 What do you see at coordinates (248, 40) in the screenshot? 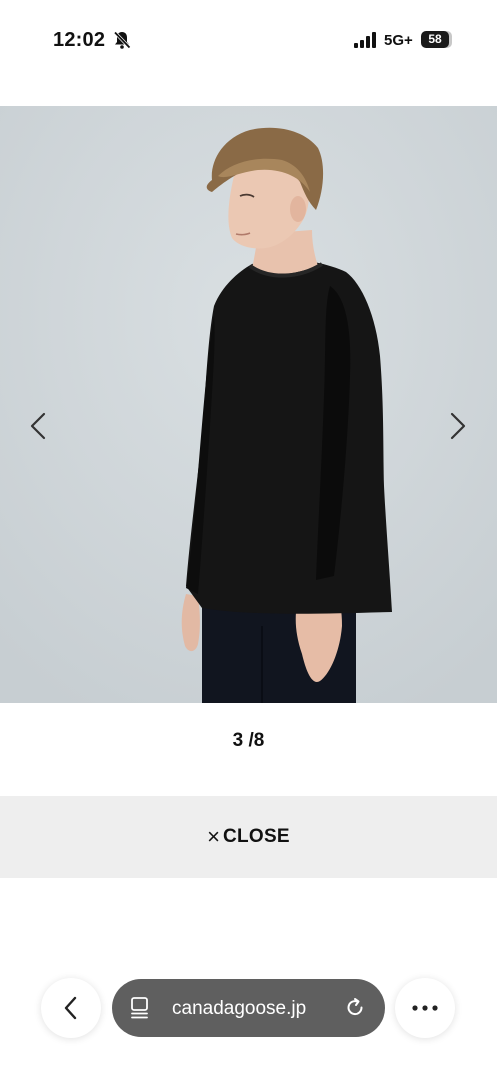
I see `status-bar: 12:02 5G+ 58` at bounding box center [248, 40].